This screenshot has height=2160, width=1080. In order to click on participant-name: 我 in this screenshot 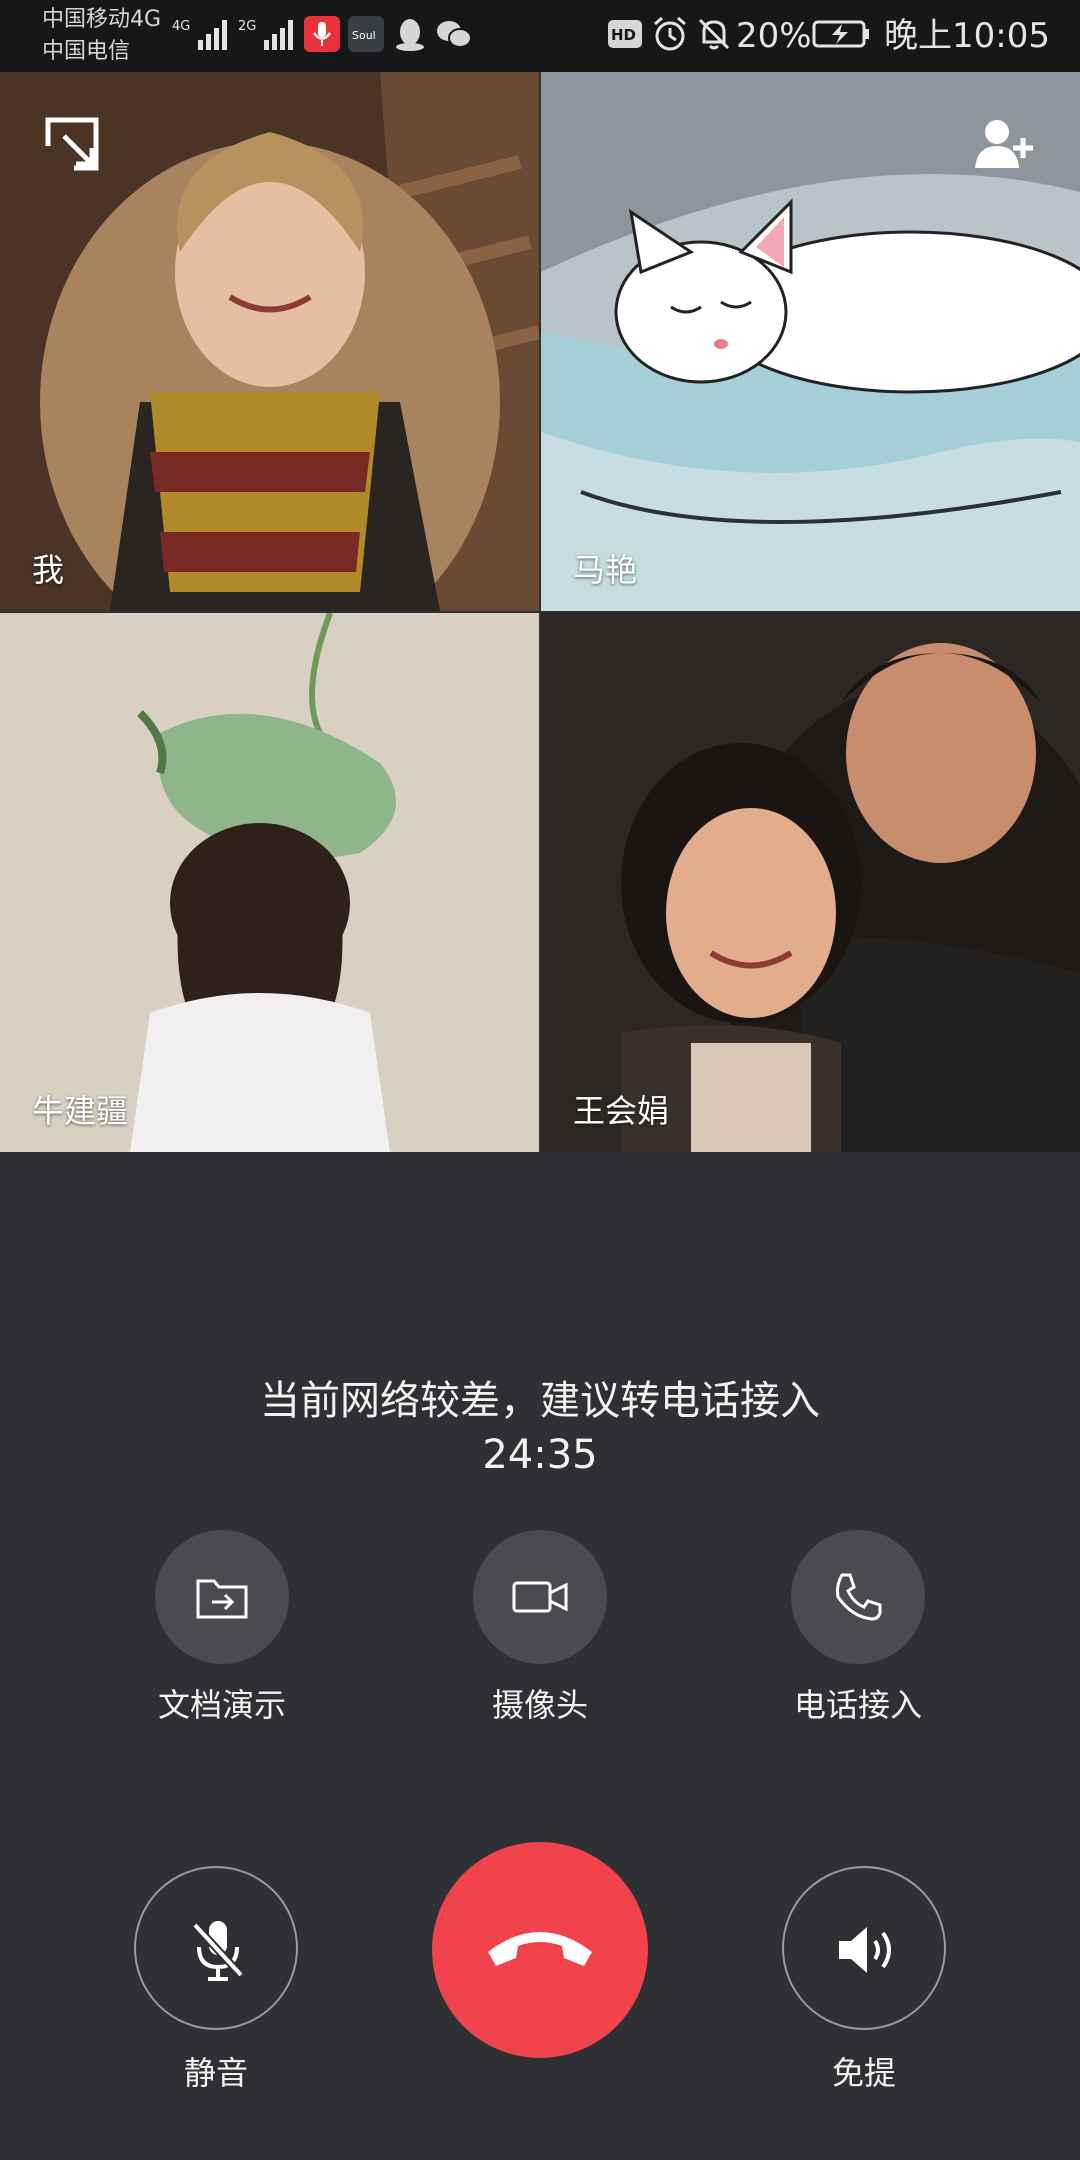, I will do `click(48, 570)`.